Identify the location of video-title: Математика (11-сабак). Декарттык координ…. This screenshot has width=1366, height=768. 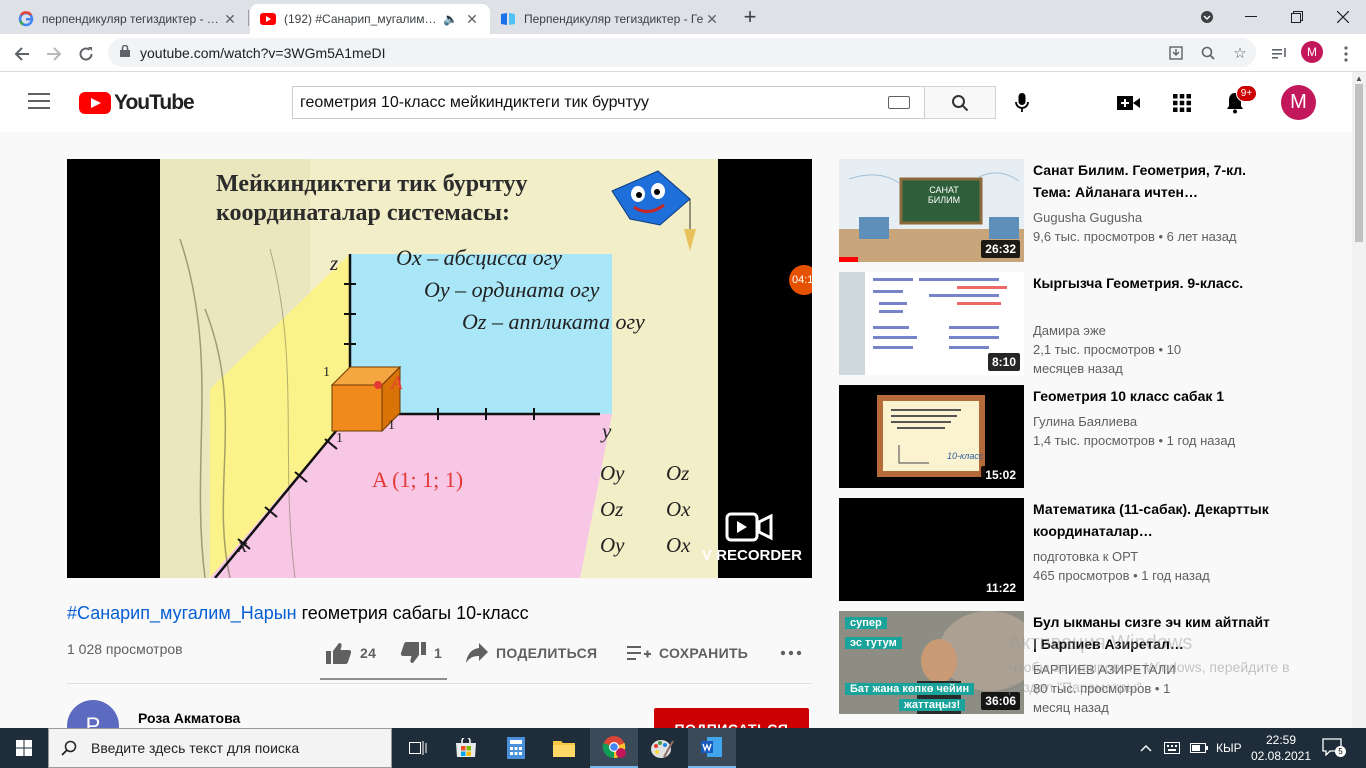
(1153, 520).